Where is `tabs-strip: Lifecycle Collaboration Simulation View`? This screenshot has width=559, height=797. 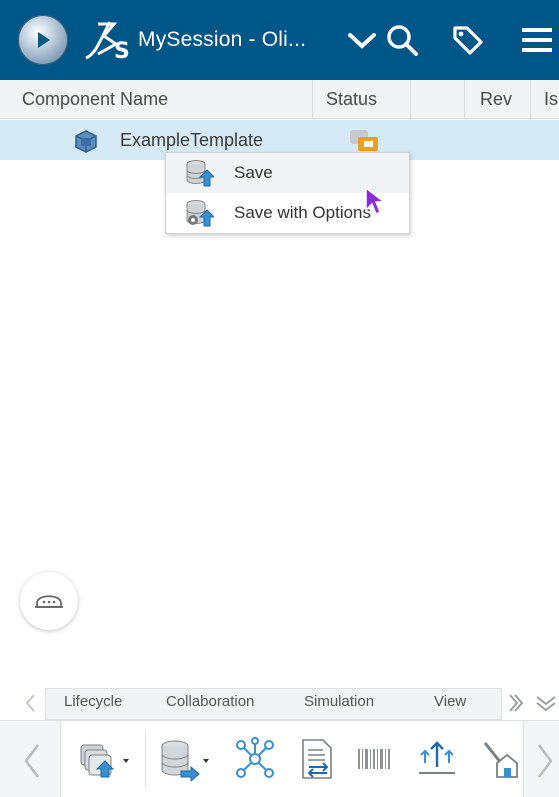 tabs-strip: Lifecycle Collaboration Simulation View is located at coordinates (273, 704).